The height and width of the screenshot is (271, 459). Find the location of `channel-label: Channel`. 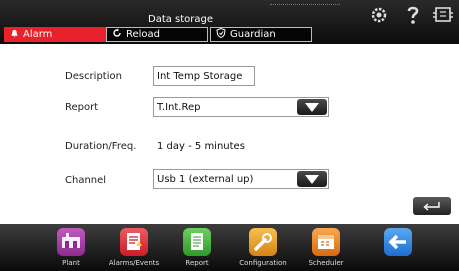

channel-label: Channel is located at coordinates (86, 180).